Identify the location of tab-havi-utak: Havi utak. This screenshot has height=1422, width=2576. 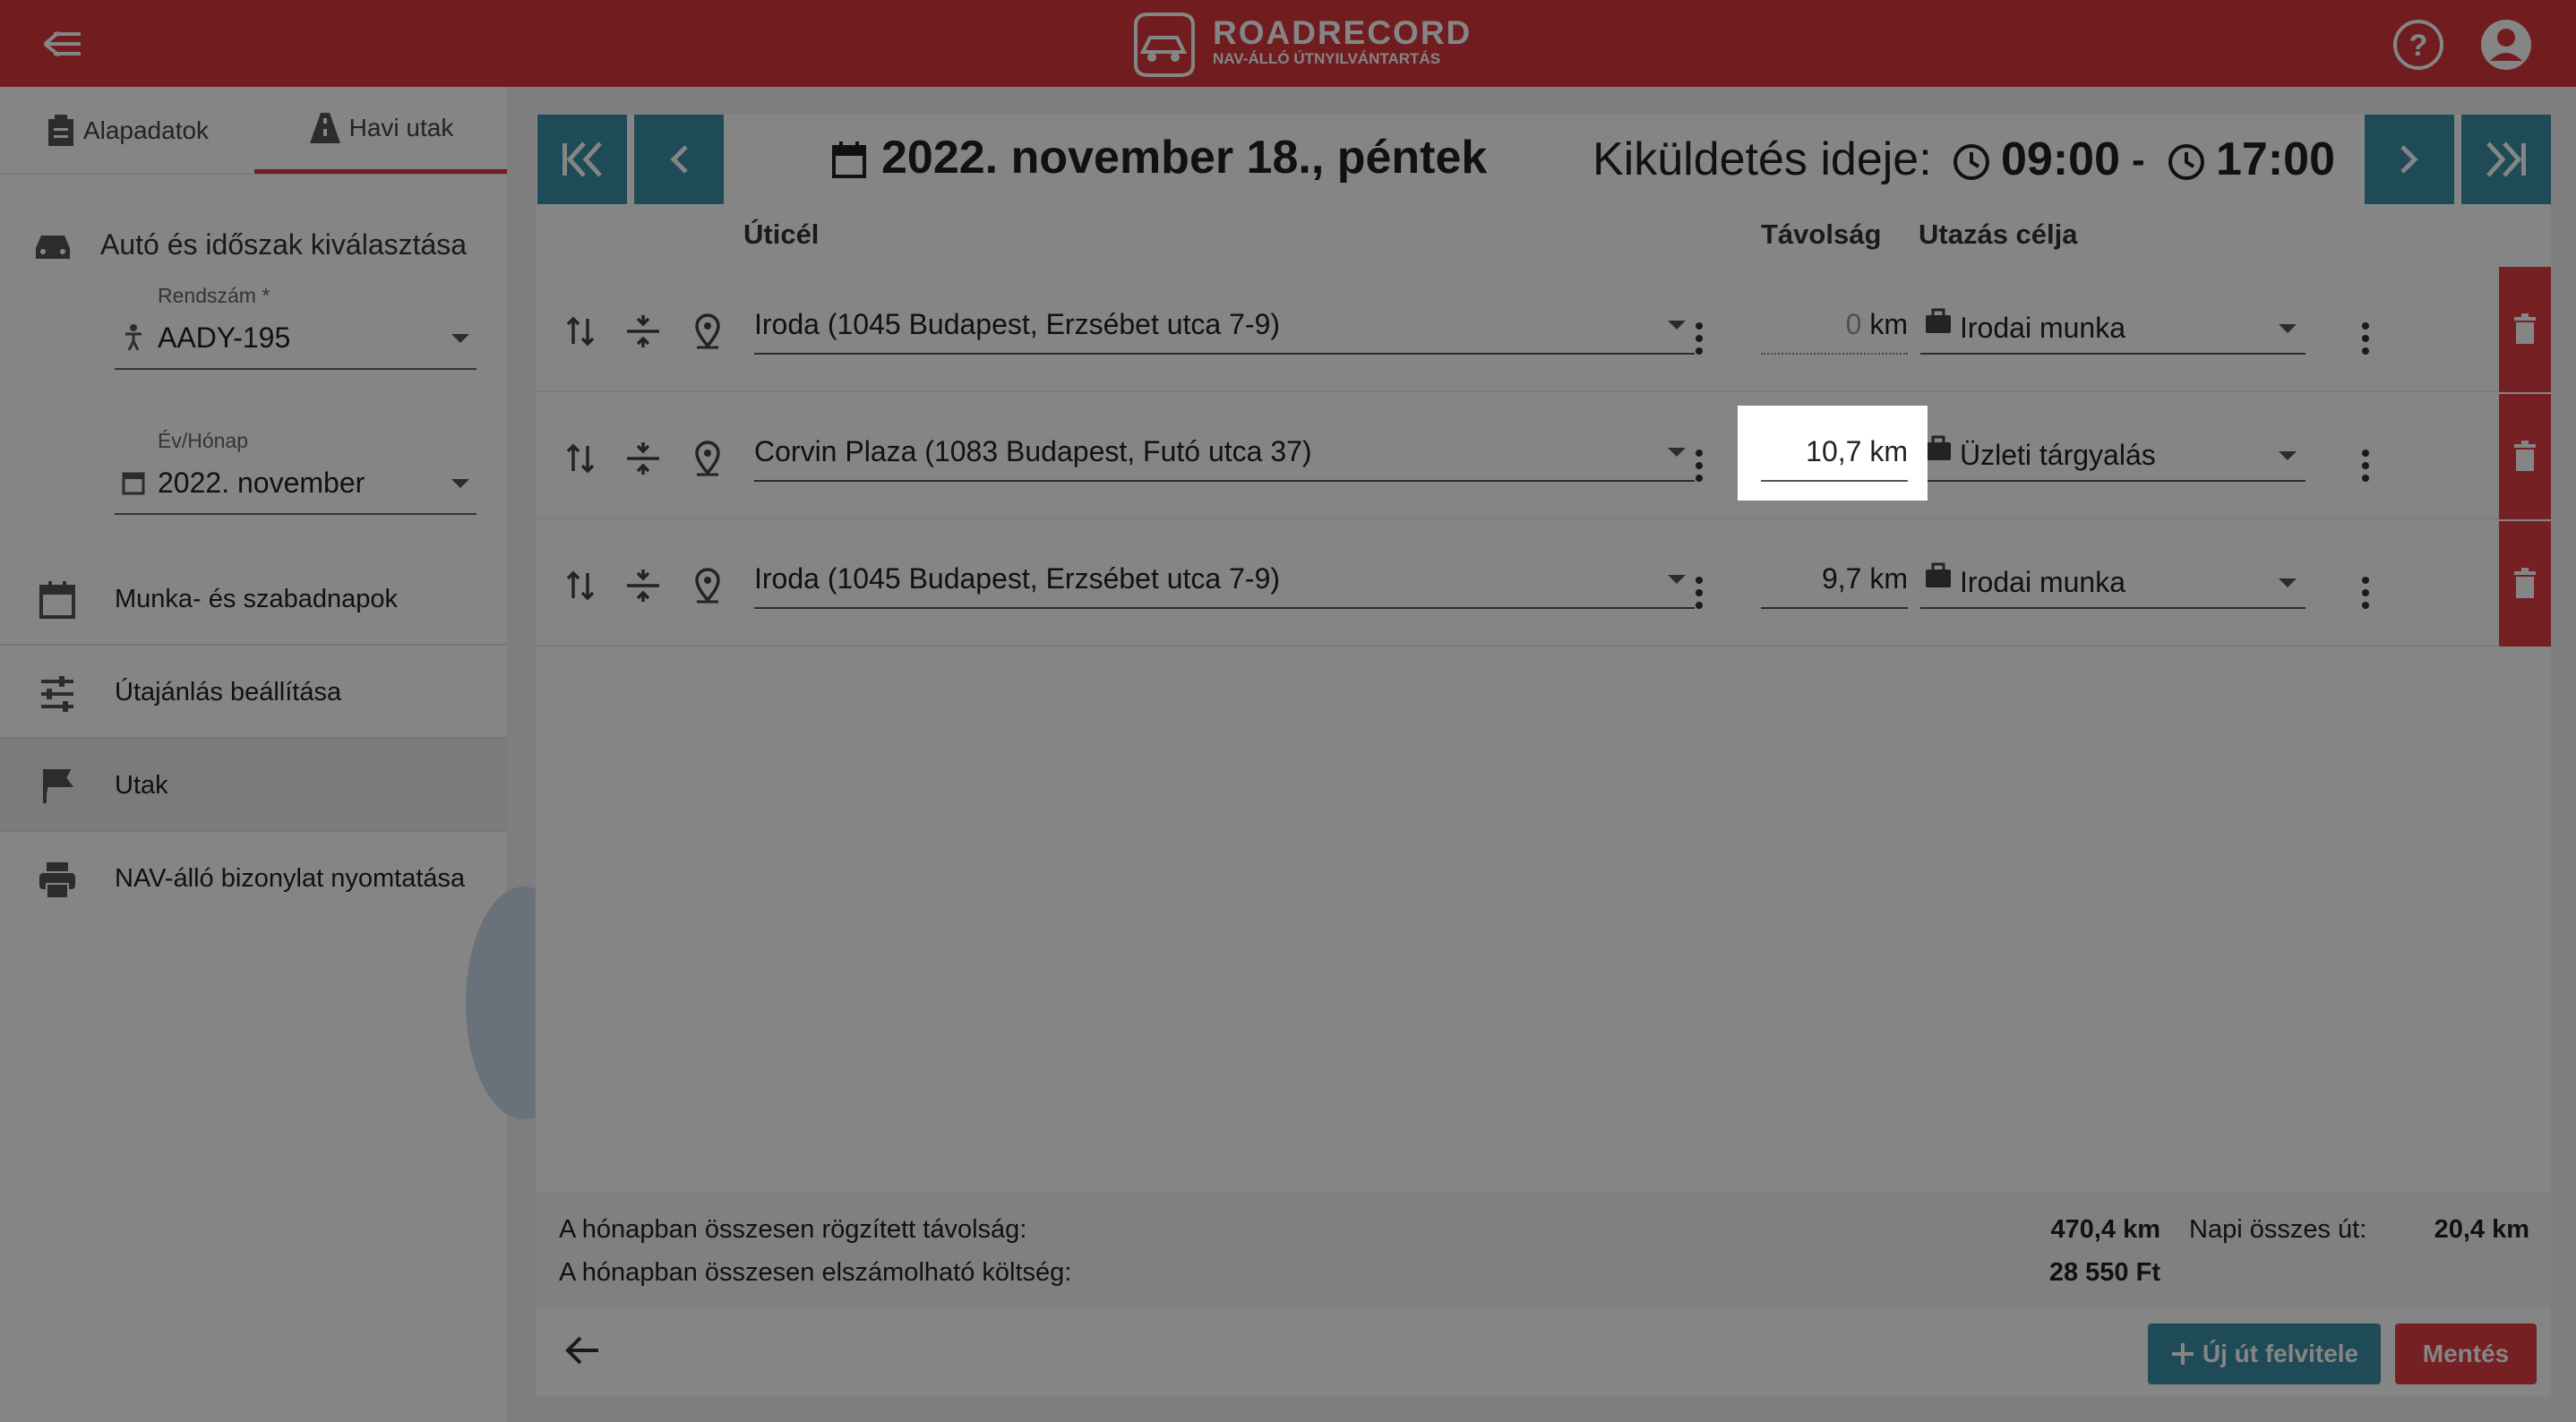
(380, 130).